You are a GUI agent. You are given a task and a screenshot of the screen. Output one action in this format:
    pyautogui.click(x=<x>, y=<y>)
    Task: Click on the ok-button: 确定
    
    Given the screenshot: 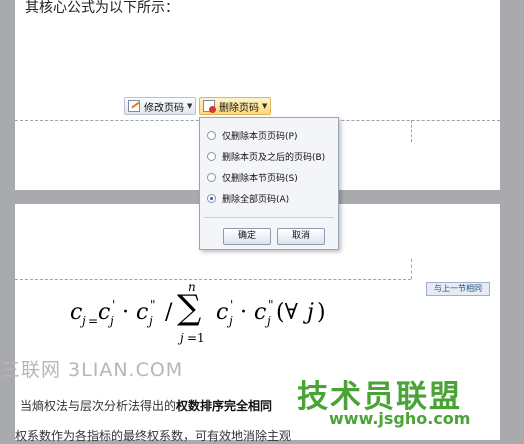 What is the action you would take?
    pyautogui.click(x=247, y=236)
    